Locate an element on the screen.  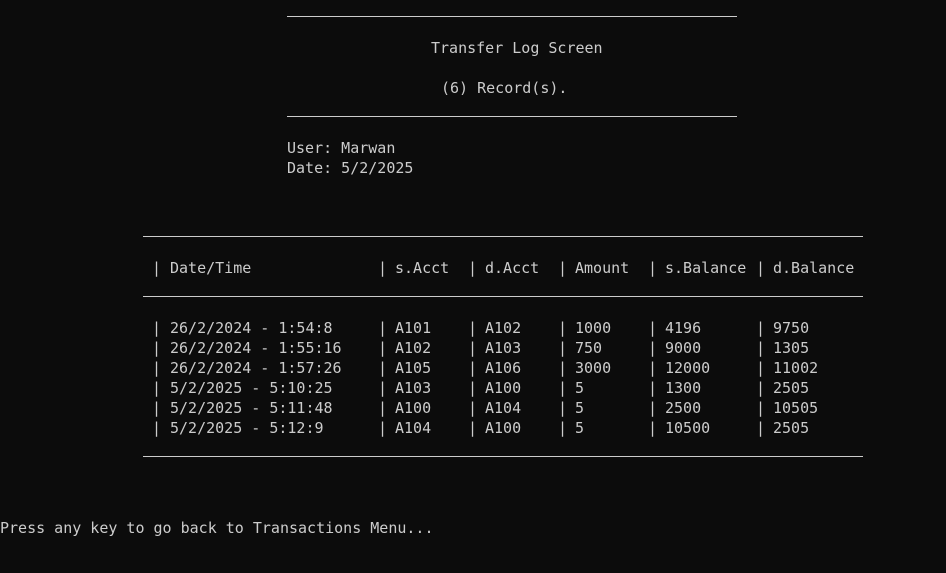
column-header-date-time: Date/Time is located at coordinates (211, 268).